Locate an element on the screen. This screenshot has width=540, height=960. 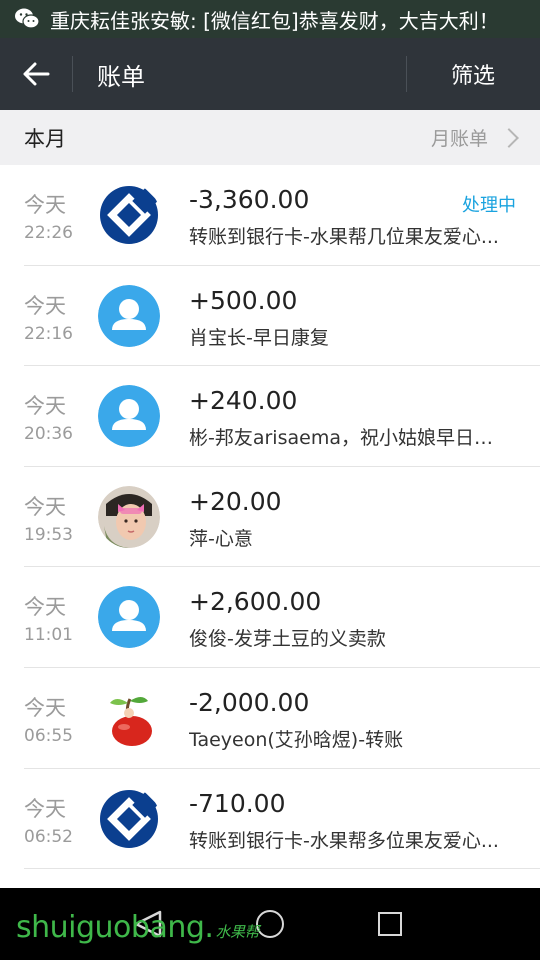
watermark: shuiguobang. 水果帮 is located at coordinates (137, 927).